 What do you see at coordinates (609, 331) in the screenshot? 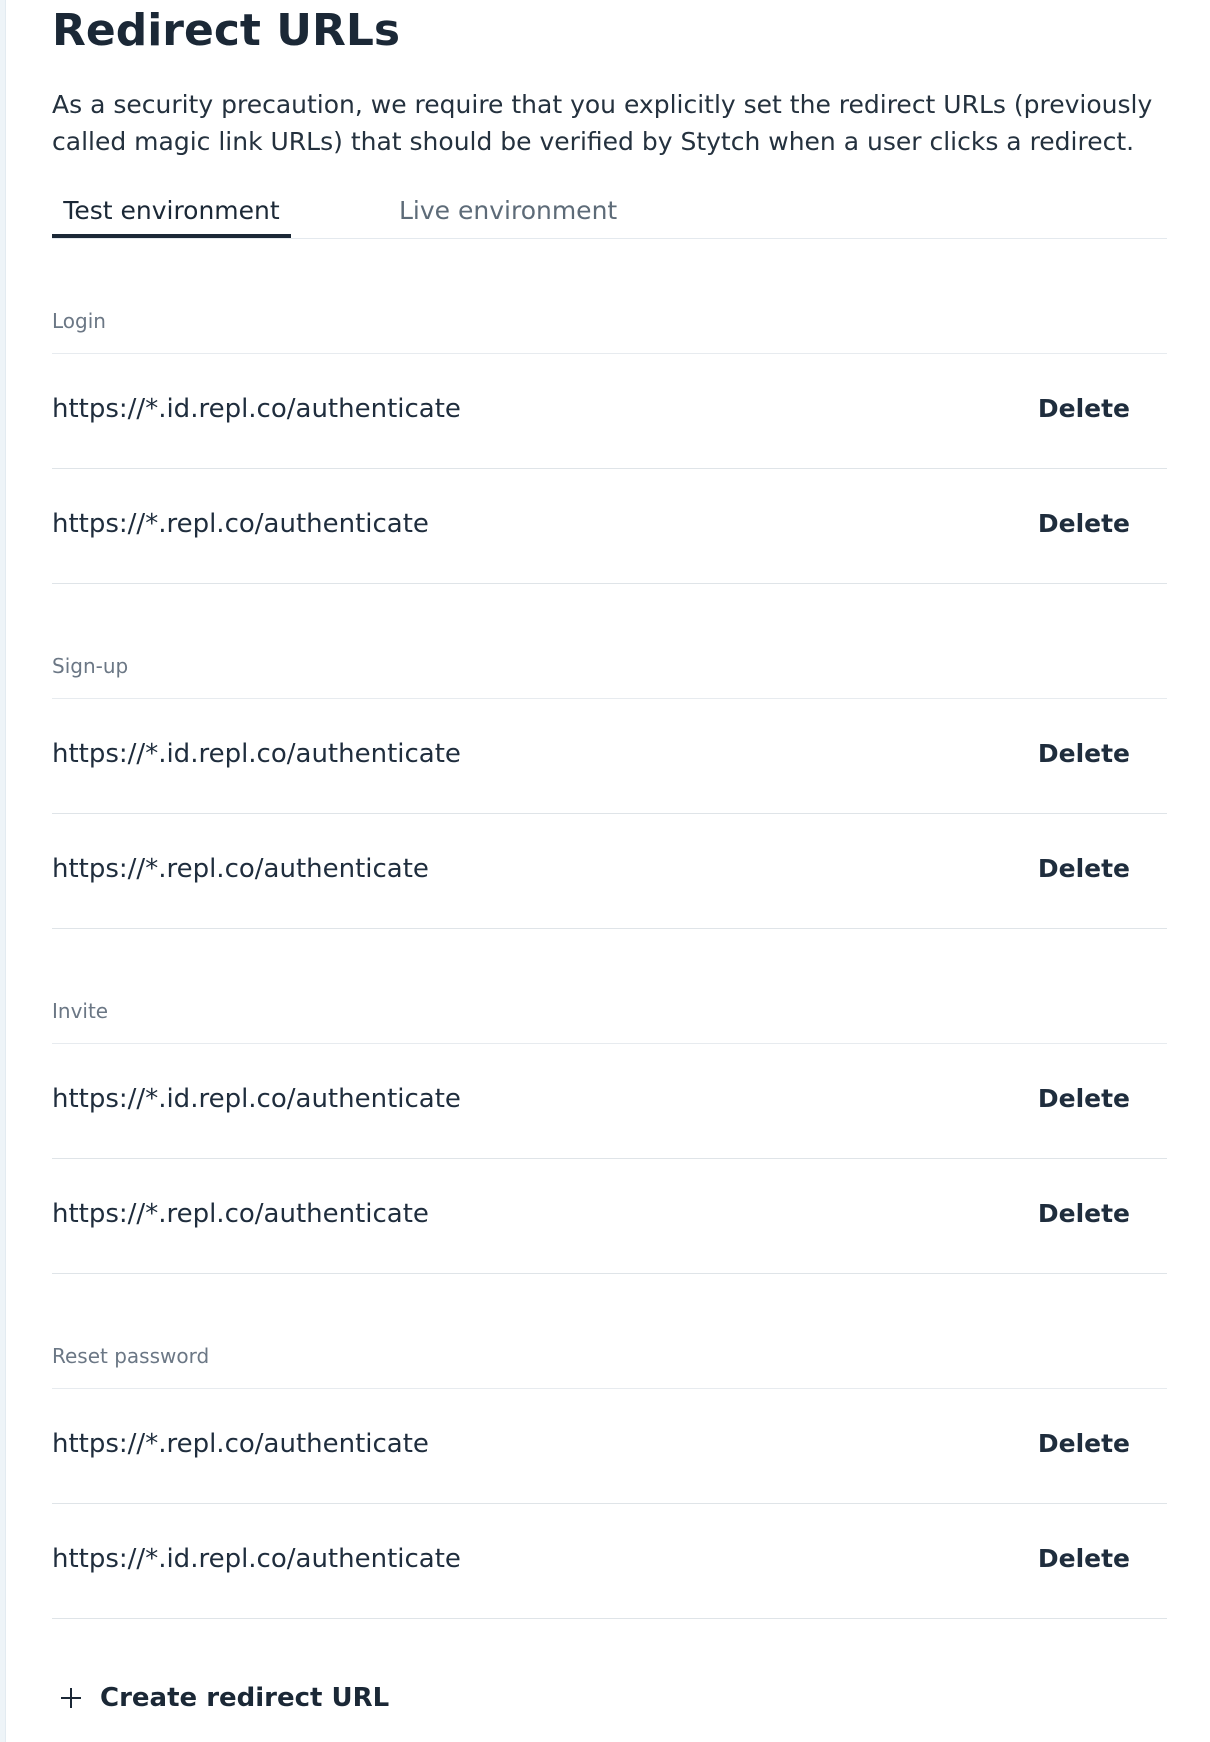
I see `section-label: Login` at bounding box center [609, 331].